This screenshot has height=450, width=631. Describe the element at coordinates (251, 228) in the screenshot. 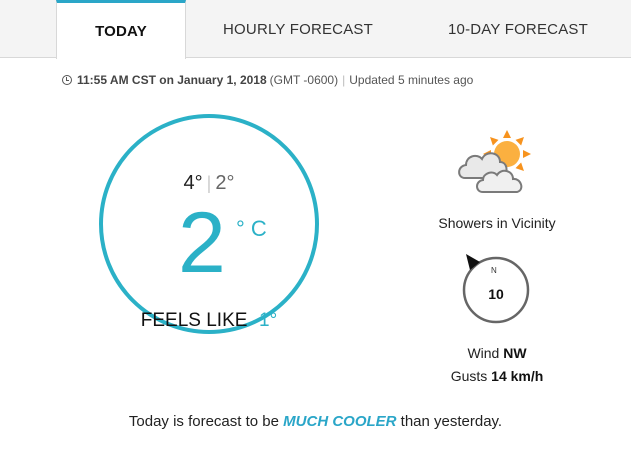

I see `temperature-unit: ° C` at that location.